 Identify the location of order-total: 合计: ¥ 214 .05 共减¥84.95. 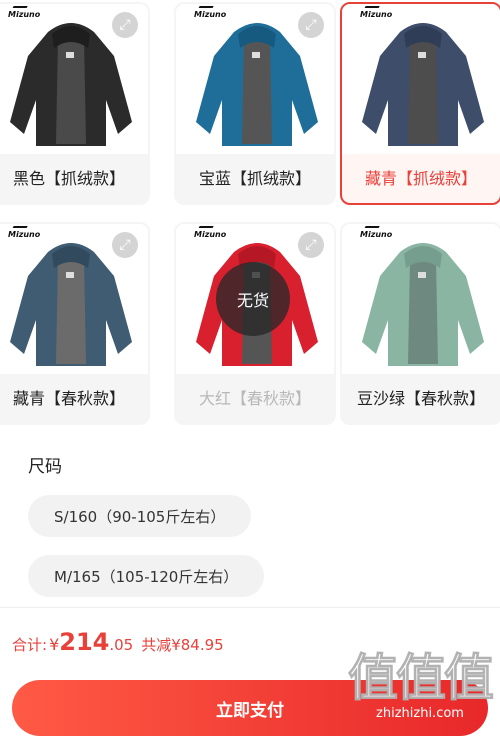
(118, 642).